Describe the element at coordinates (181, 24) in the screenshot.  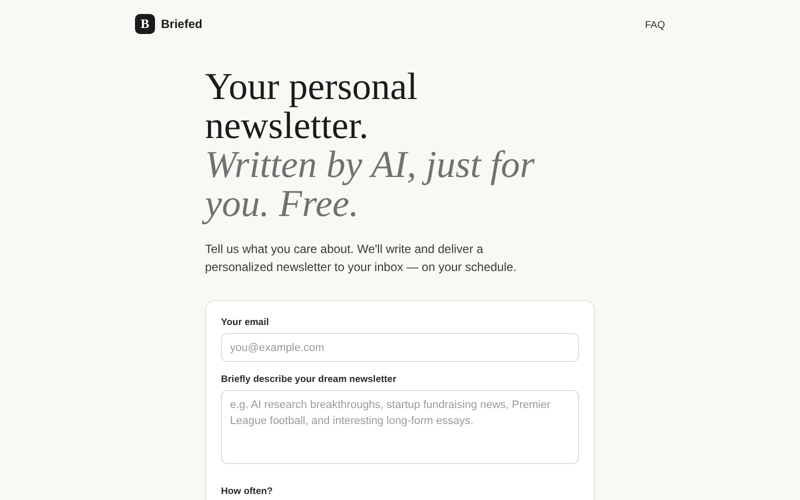
I see `brand-name: Briefed` at that location.